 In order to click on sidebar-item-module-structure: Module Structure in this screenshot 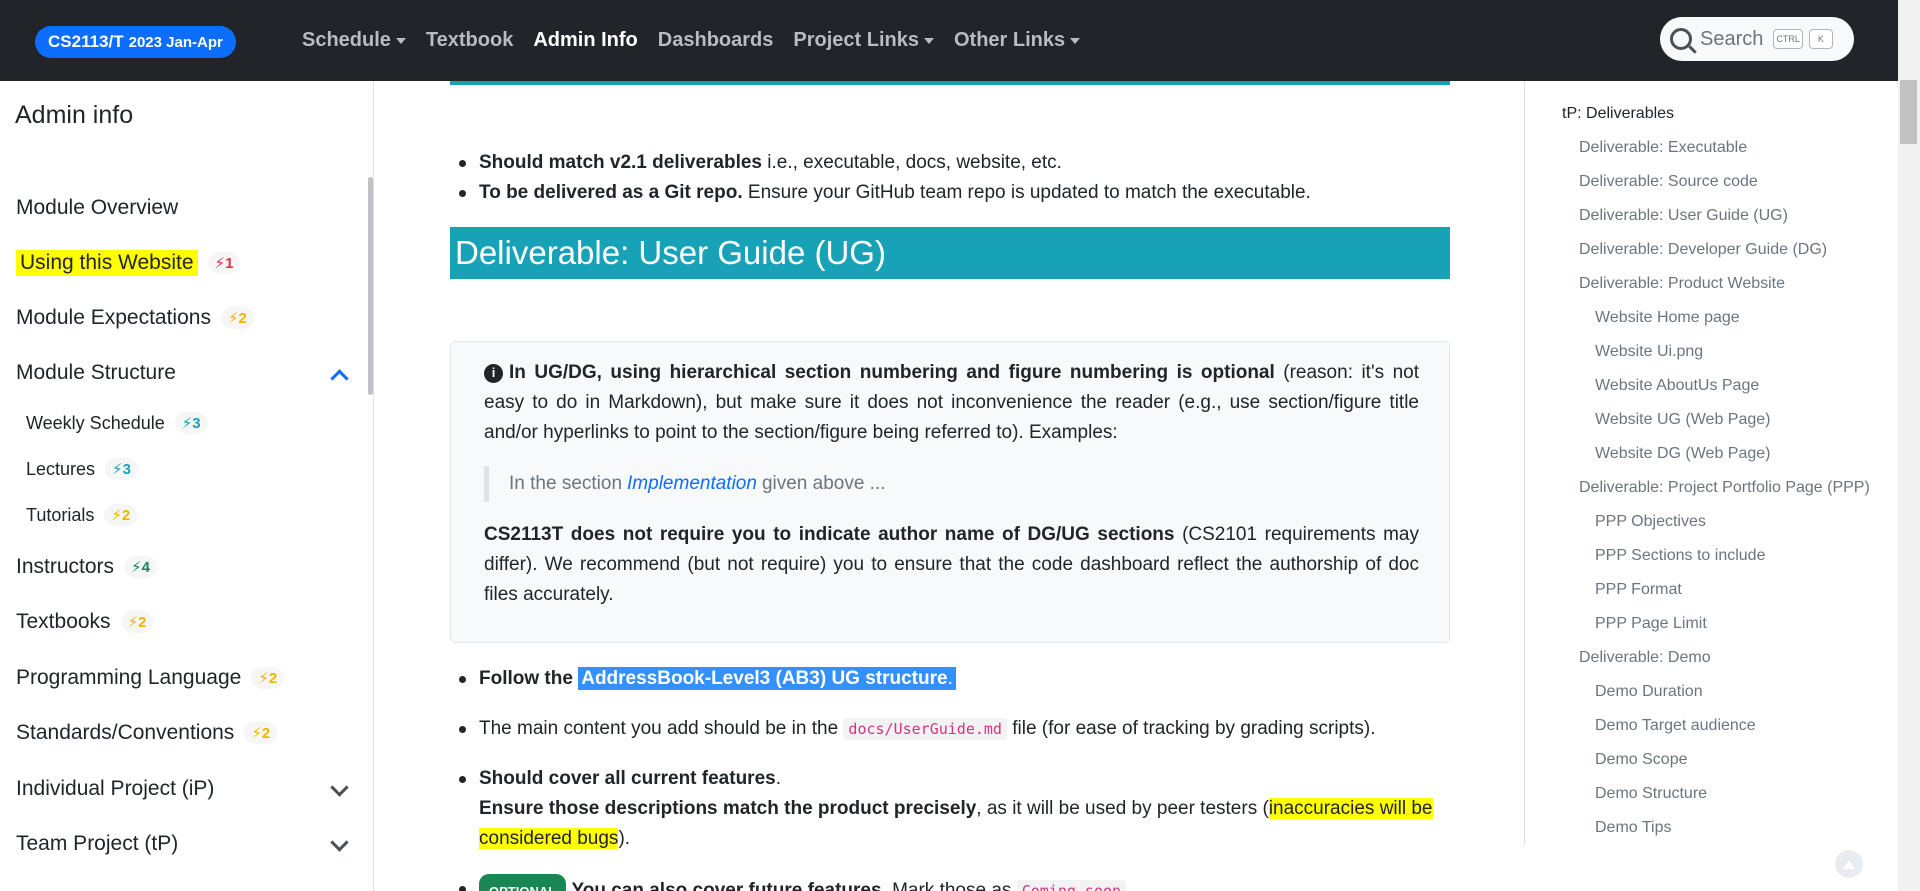, I will do `click(96, 373)`.